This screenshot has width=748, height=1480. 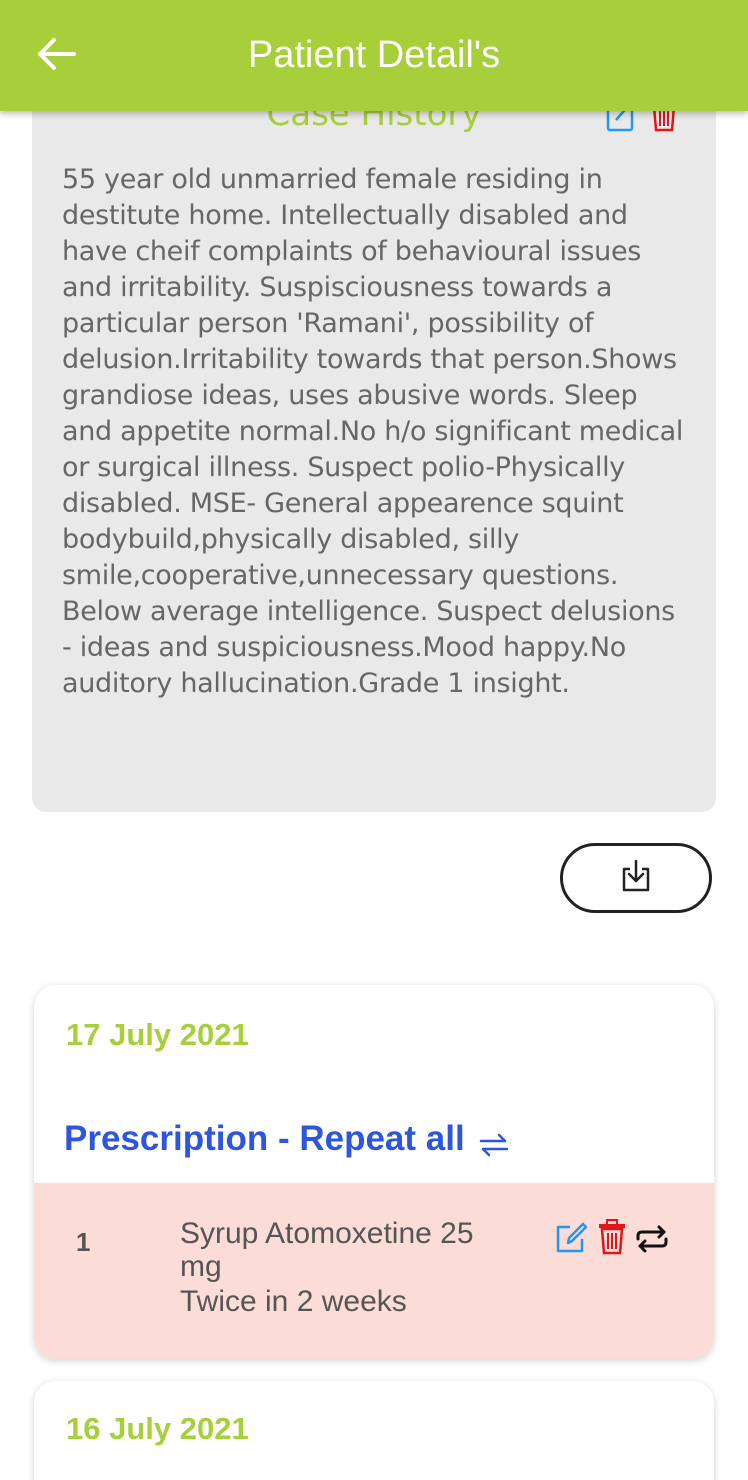 I want to click on medicine-frequency: Twice in 2 weeks, so click(x=293, y=1301).